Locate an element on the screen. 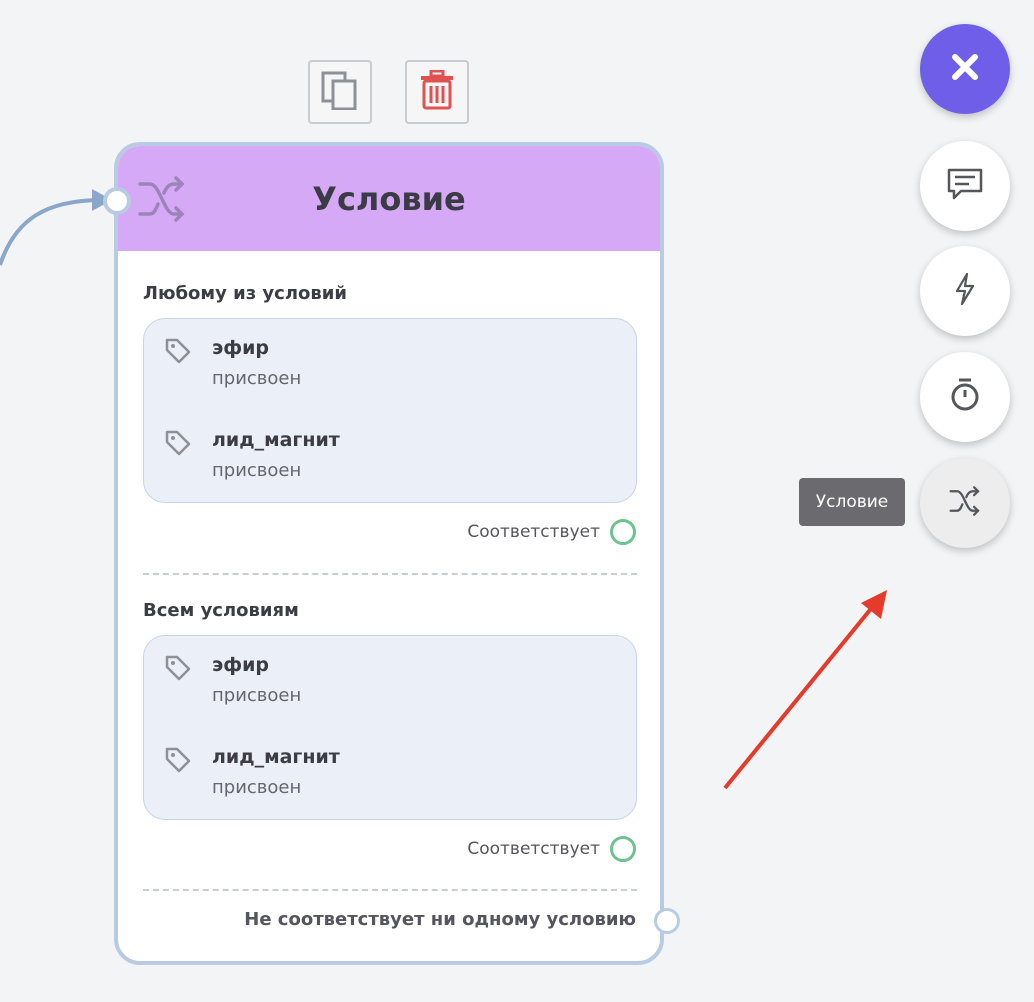 This screenshot has height=1002, width=1034. node-title: Условие is located at coordinates (389, 198).